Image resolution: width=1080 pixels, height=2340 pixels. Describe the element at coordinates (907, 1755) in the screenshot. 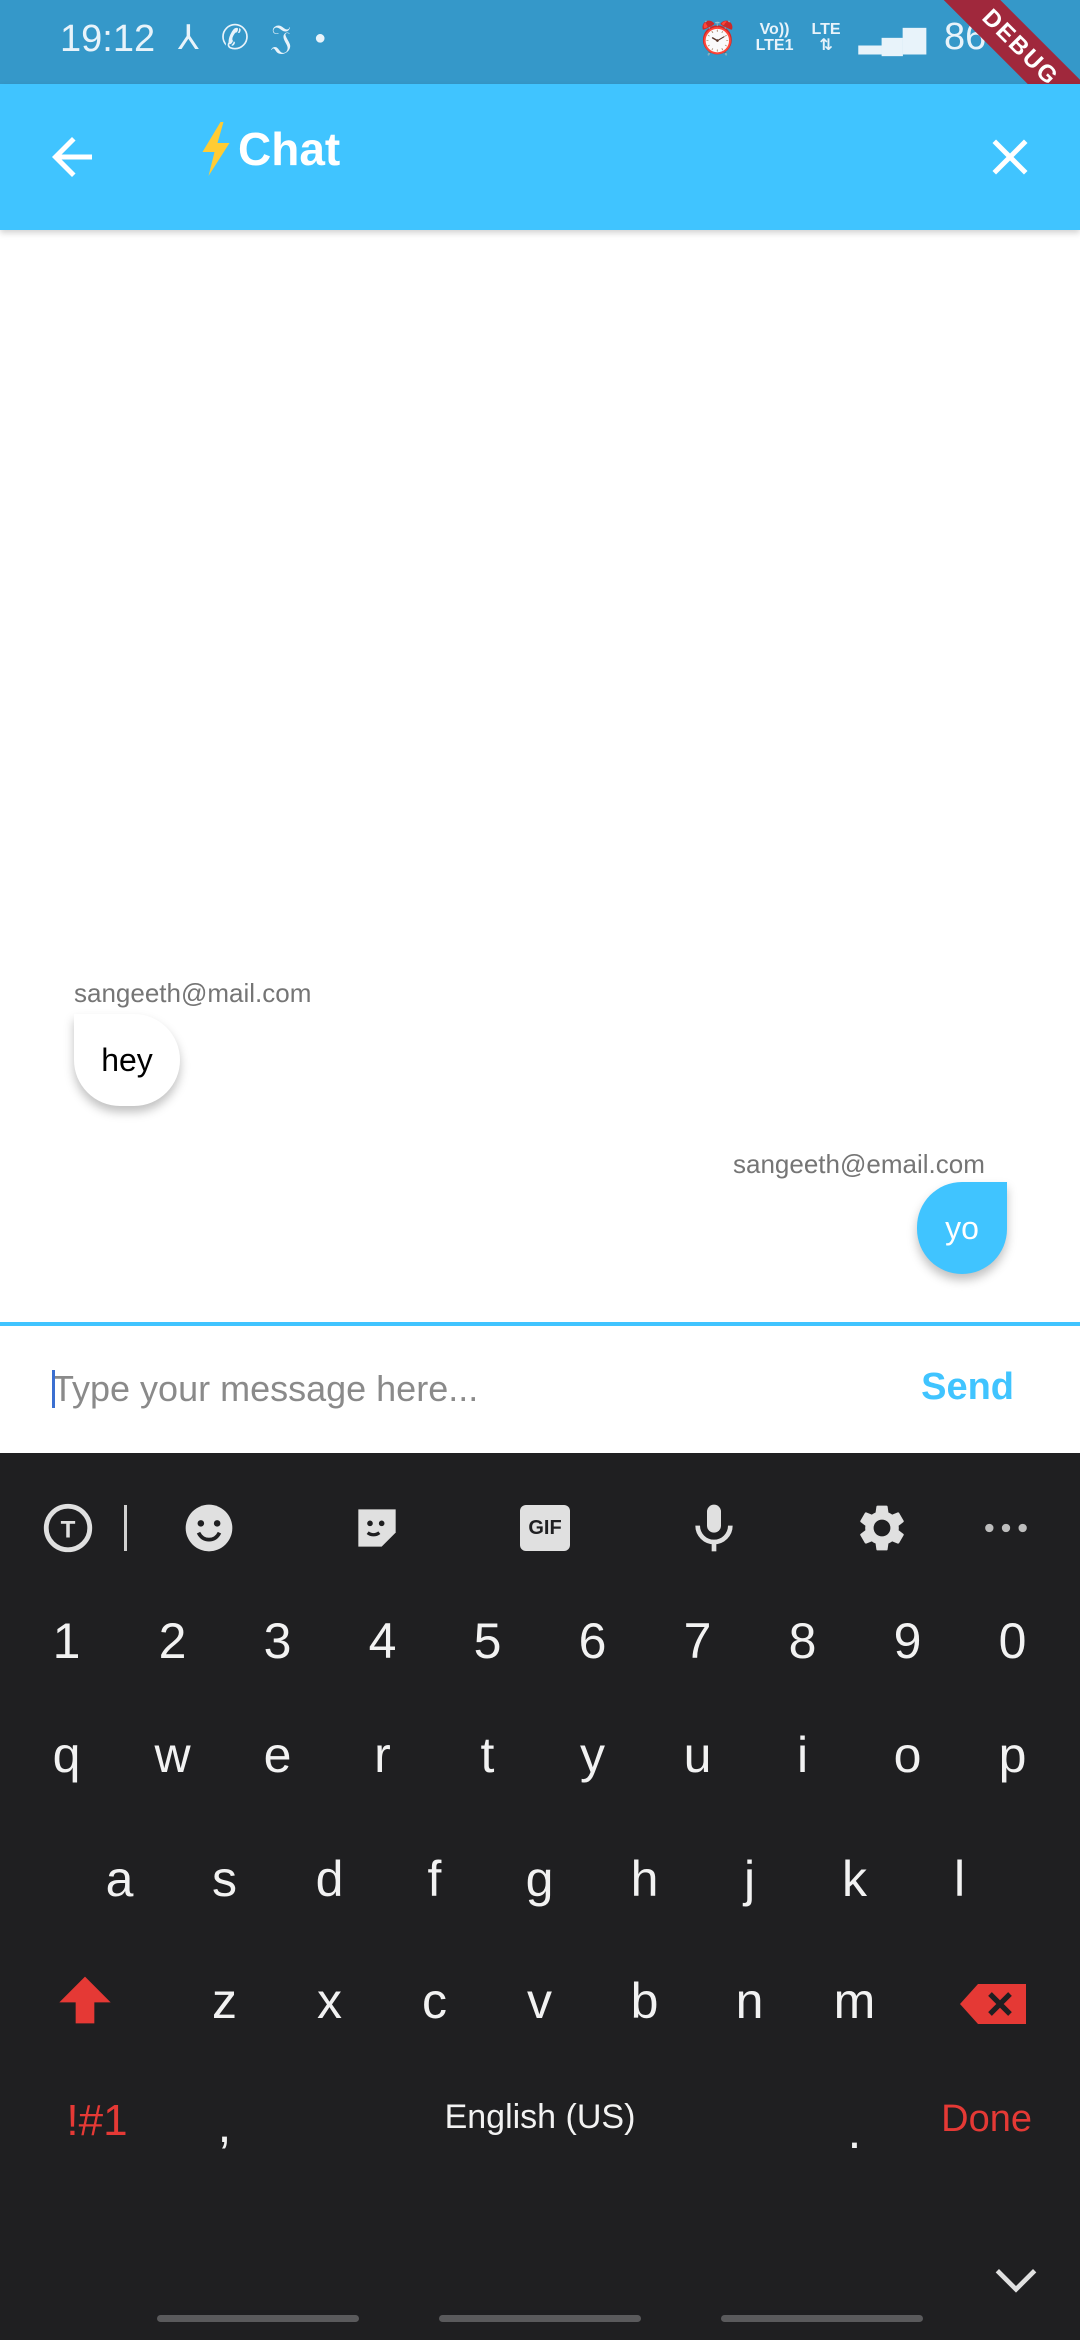

I see `key-o: o` at that location.